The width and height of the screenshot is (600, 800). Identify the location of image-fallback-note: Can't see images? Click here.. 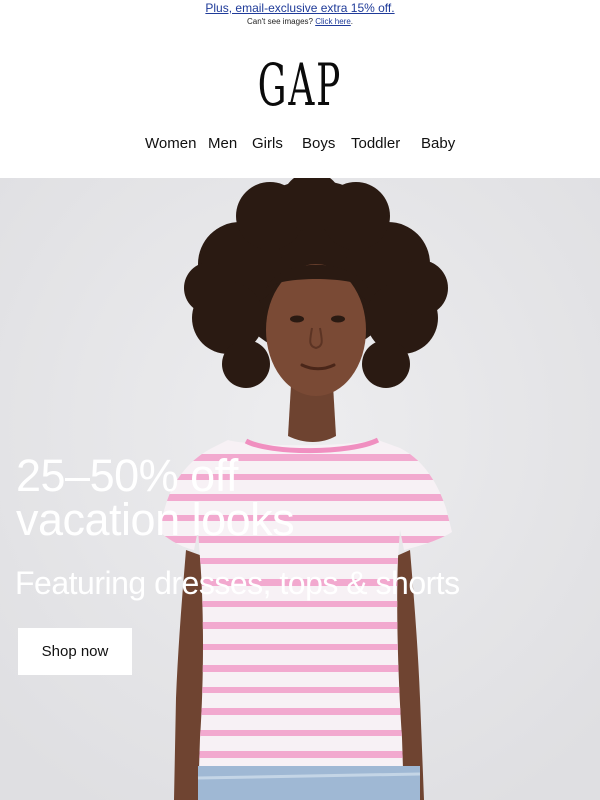
(300, 22).